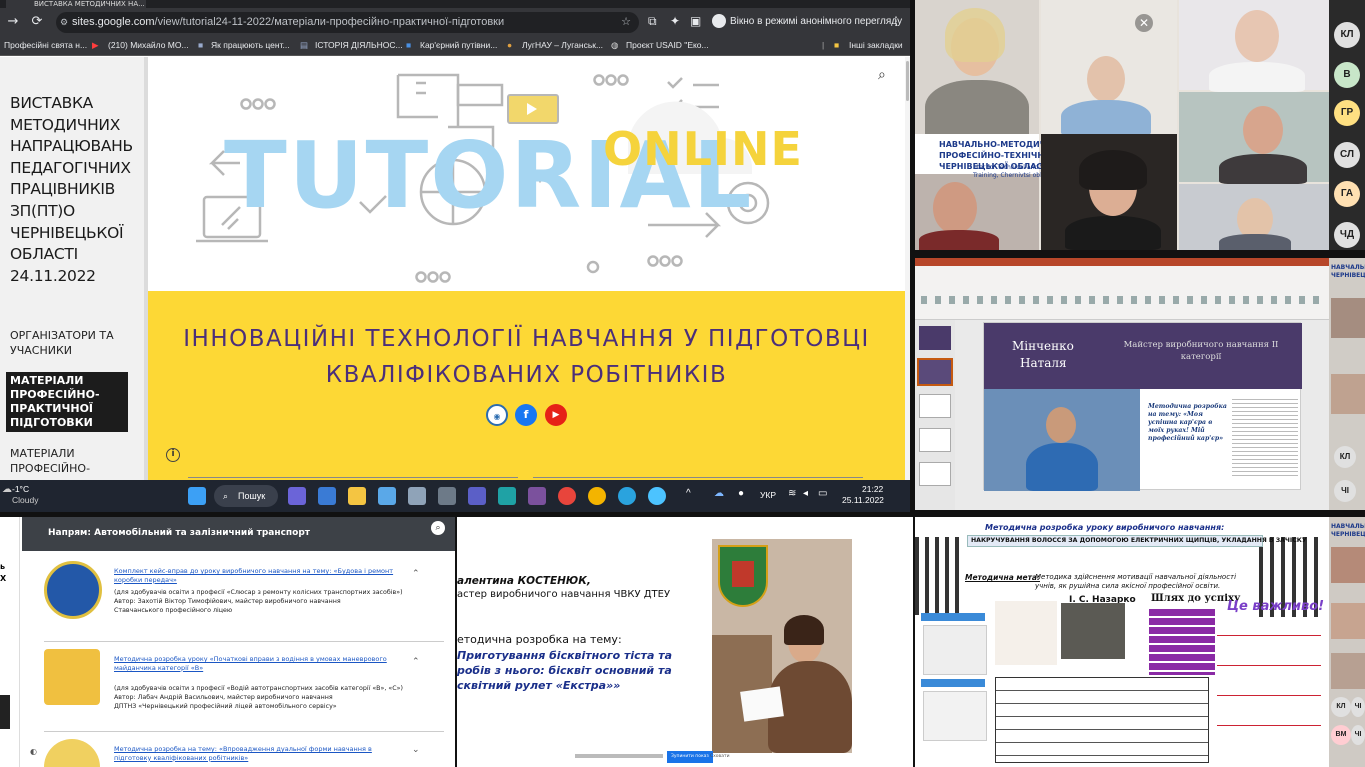  I want to click on hexagon-icon, so click(447, 496).